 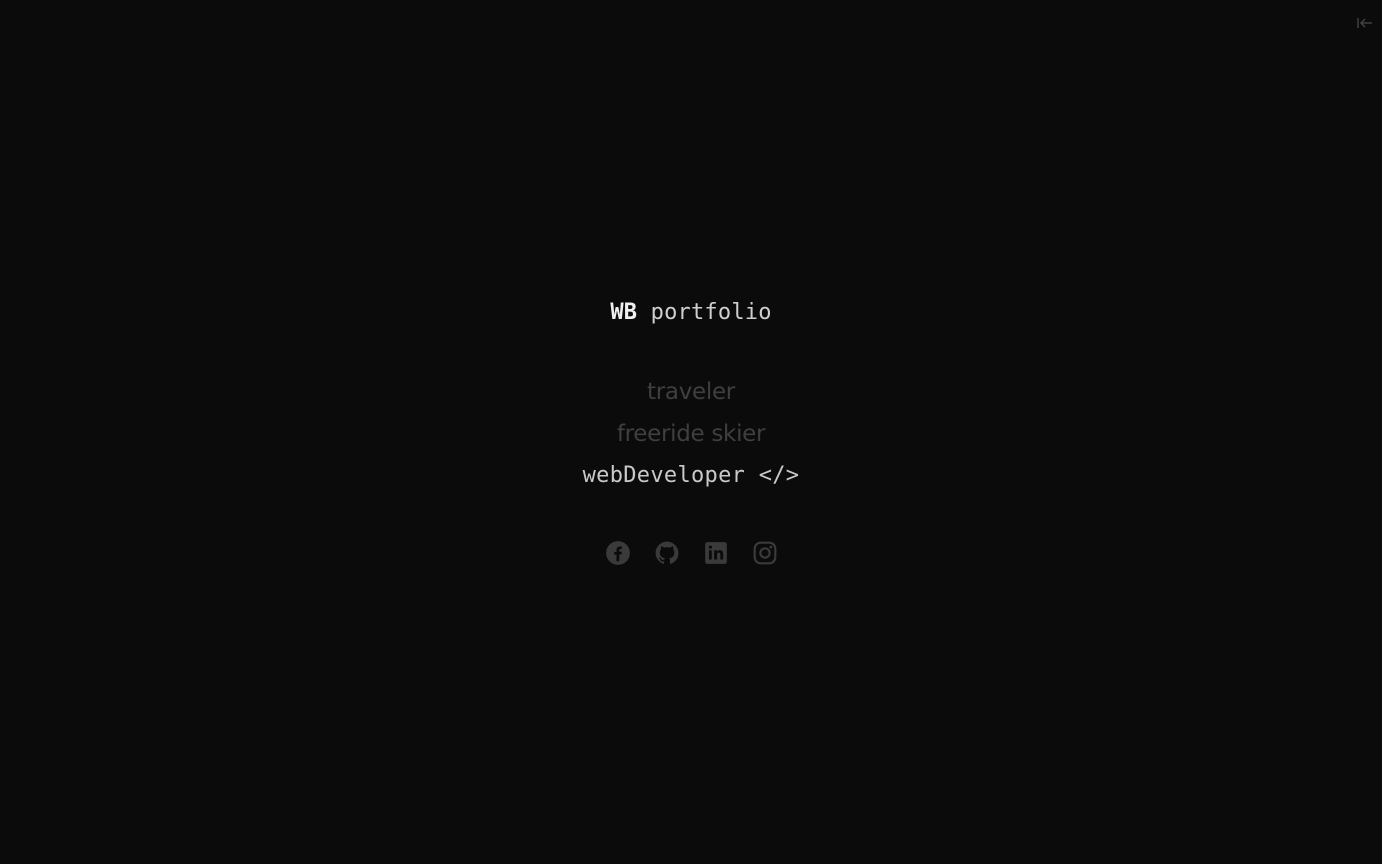 I want to click on github-link, so click(x=667, y=553).